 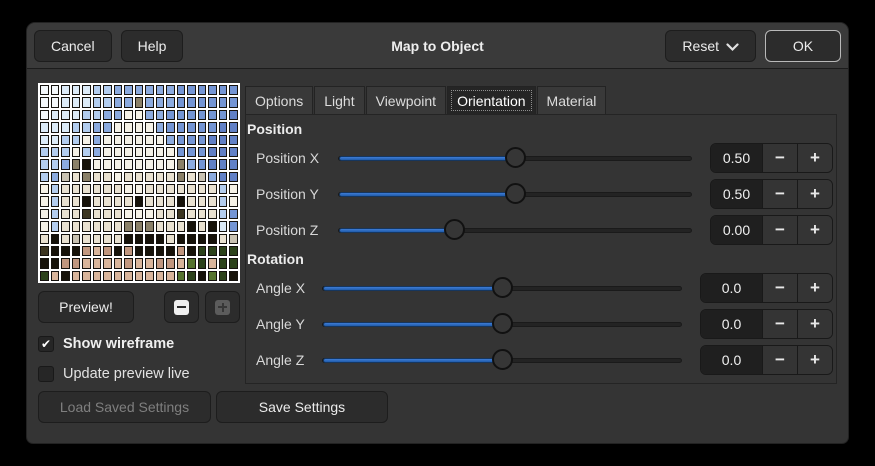 I want to click on angle-y-row: Angle Y 0.0 − +, so click(x=541, y=324).